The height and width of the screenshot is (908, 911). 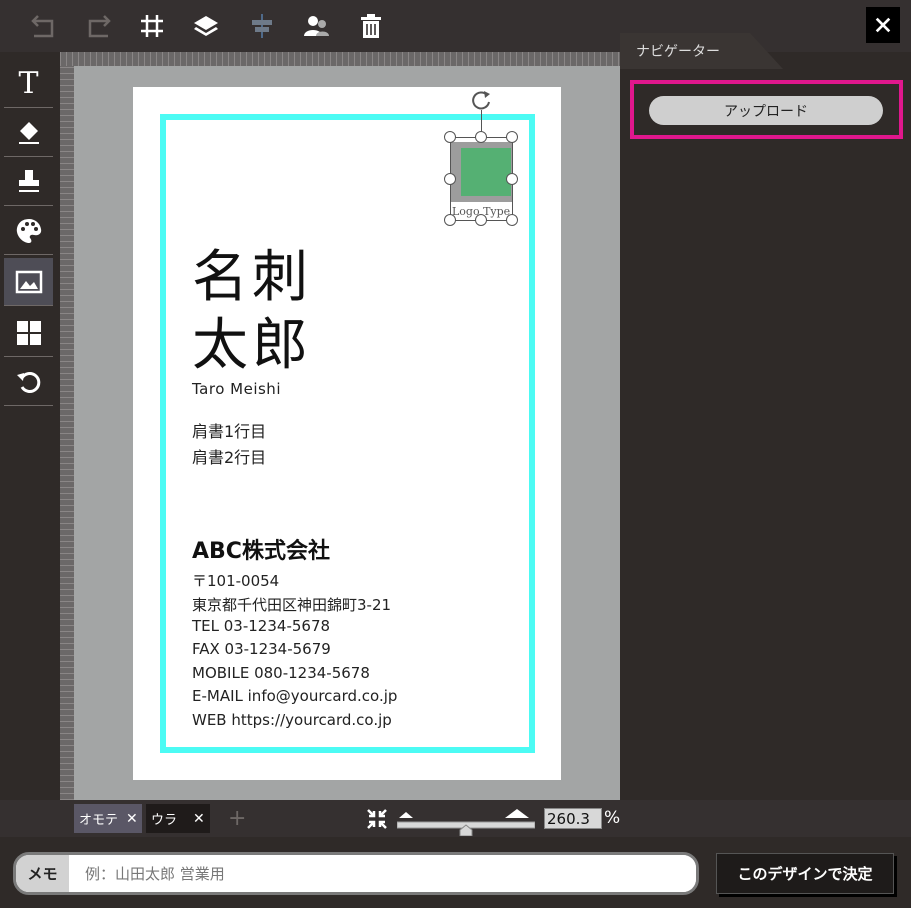 I want to click on rotate-handle-icon, so click(x=482, y=100).